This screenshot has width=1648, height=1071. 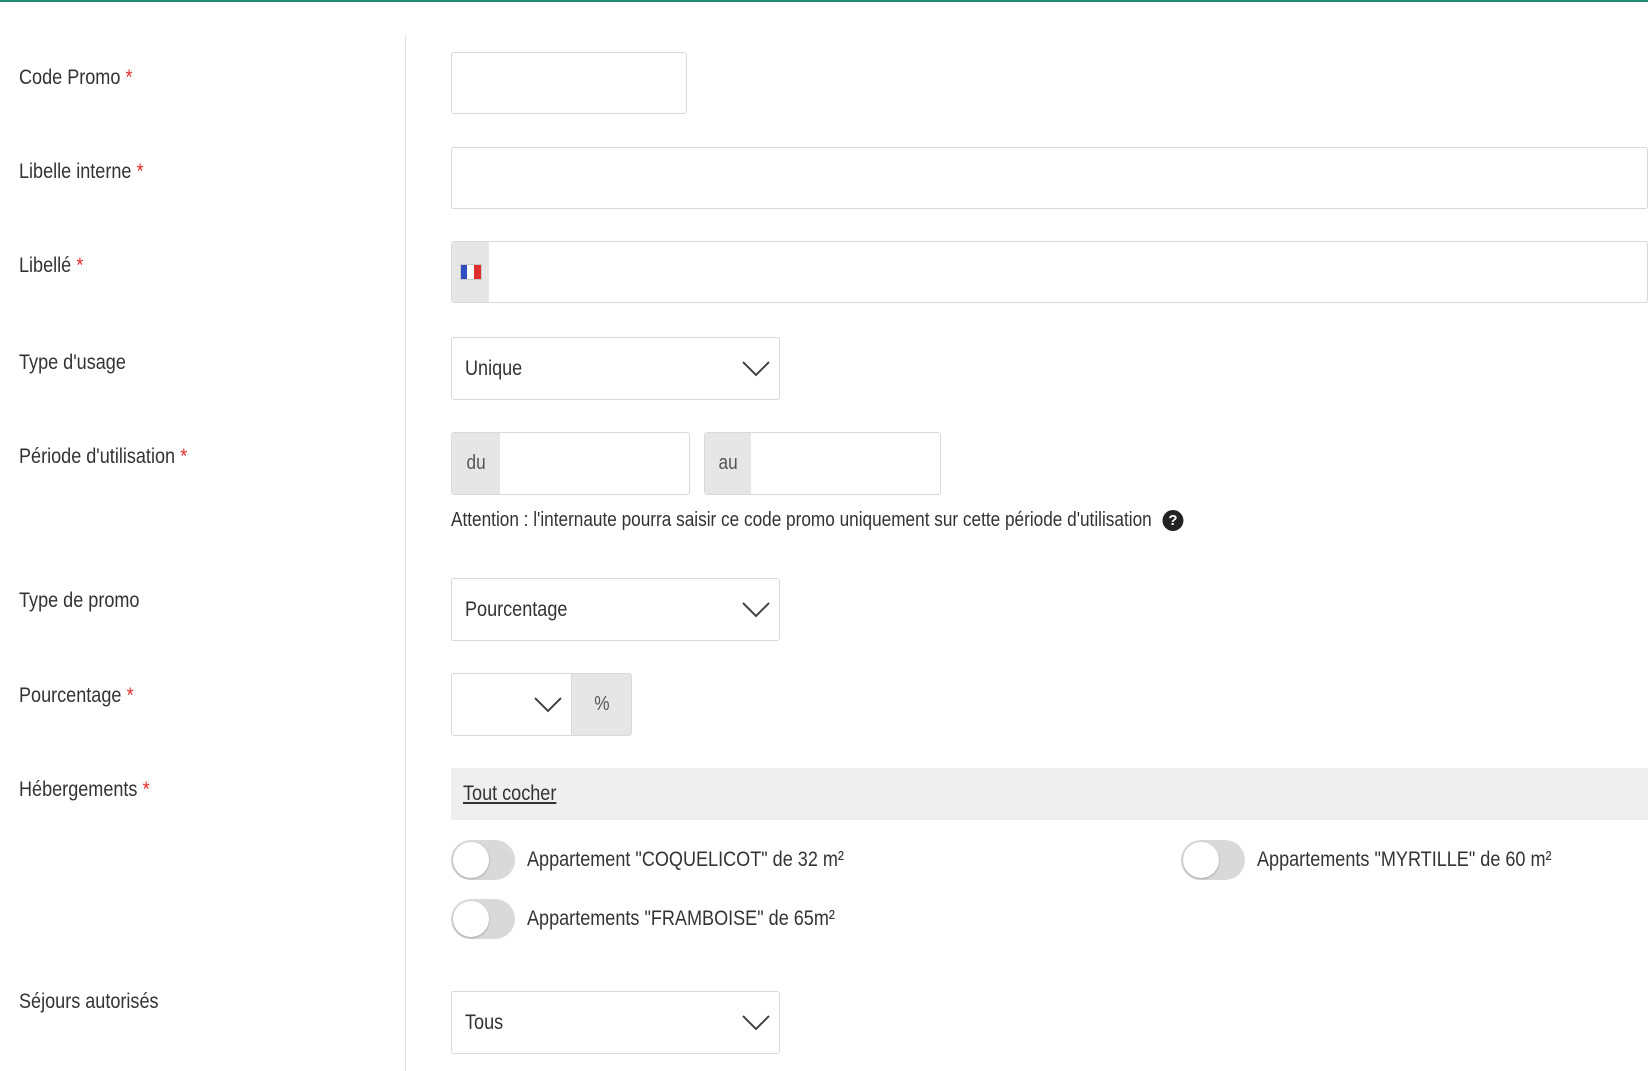 What do you see at coordinates (81, 171) in the screenshot?
I see `libelle-interne-label: Libelle interne *` at bounding box center [81, 171].